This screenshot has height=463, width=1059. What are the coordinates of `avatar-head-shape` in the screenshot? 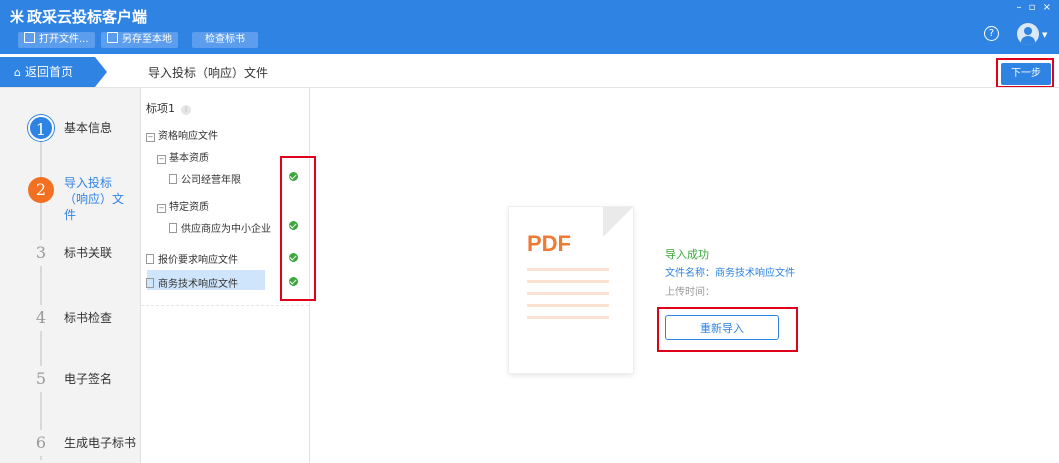 It's located at (1028, 31).